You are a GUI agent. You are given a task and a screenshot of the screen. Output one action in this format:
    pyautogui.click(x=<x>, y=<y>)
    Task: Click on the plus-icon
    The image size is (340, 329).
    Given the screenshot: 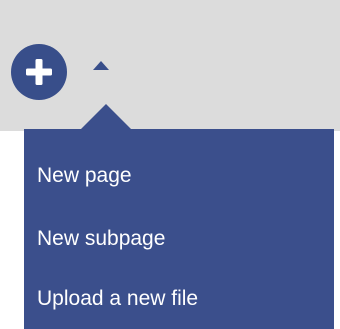 What is the action you would take?
    pyautogui.click(x=39, y=72)
    